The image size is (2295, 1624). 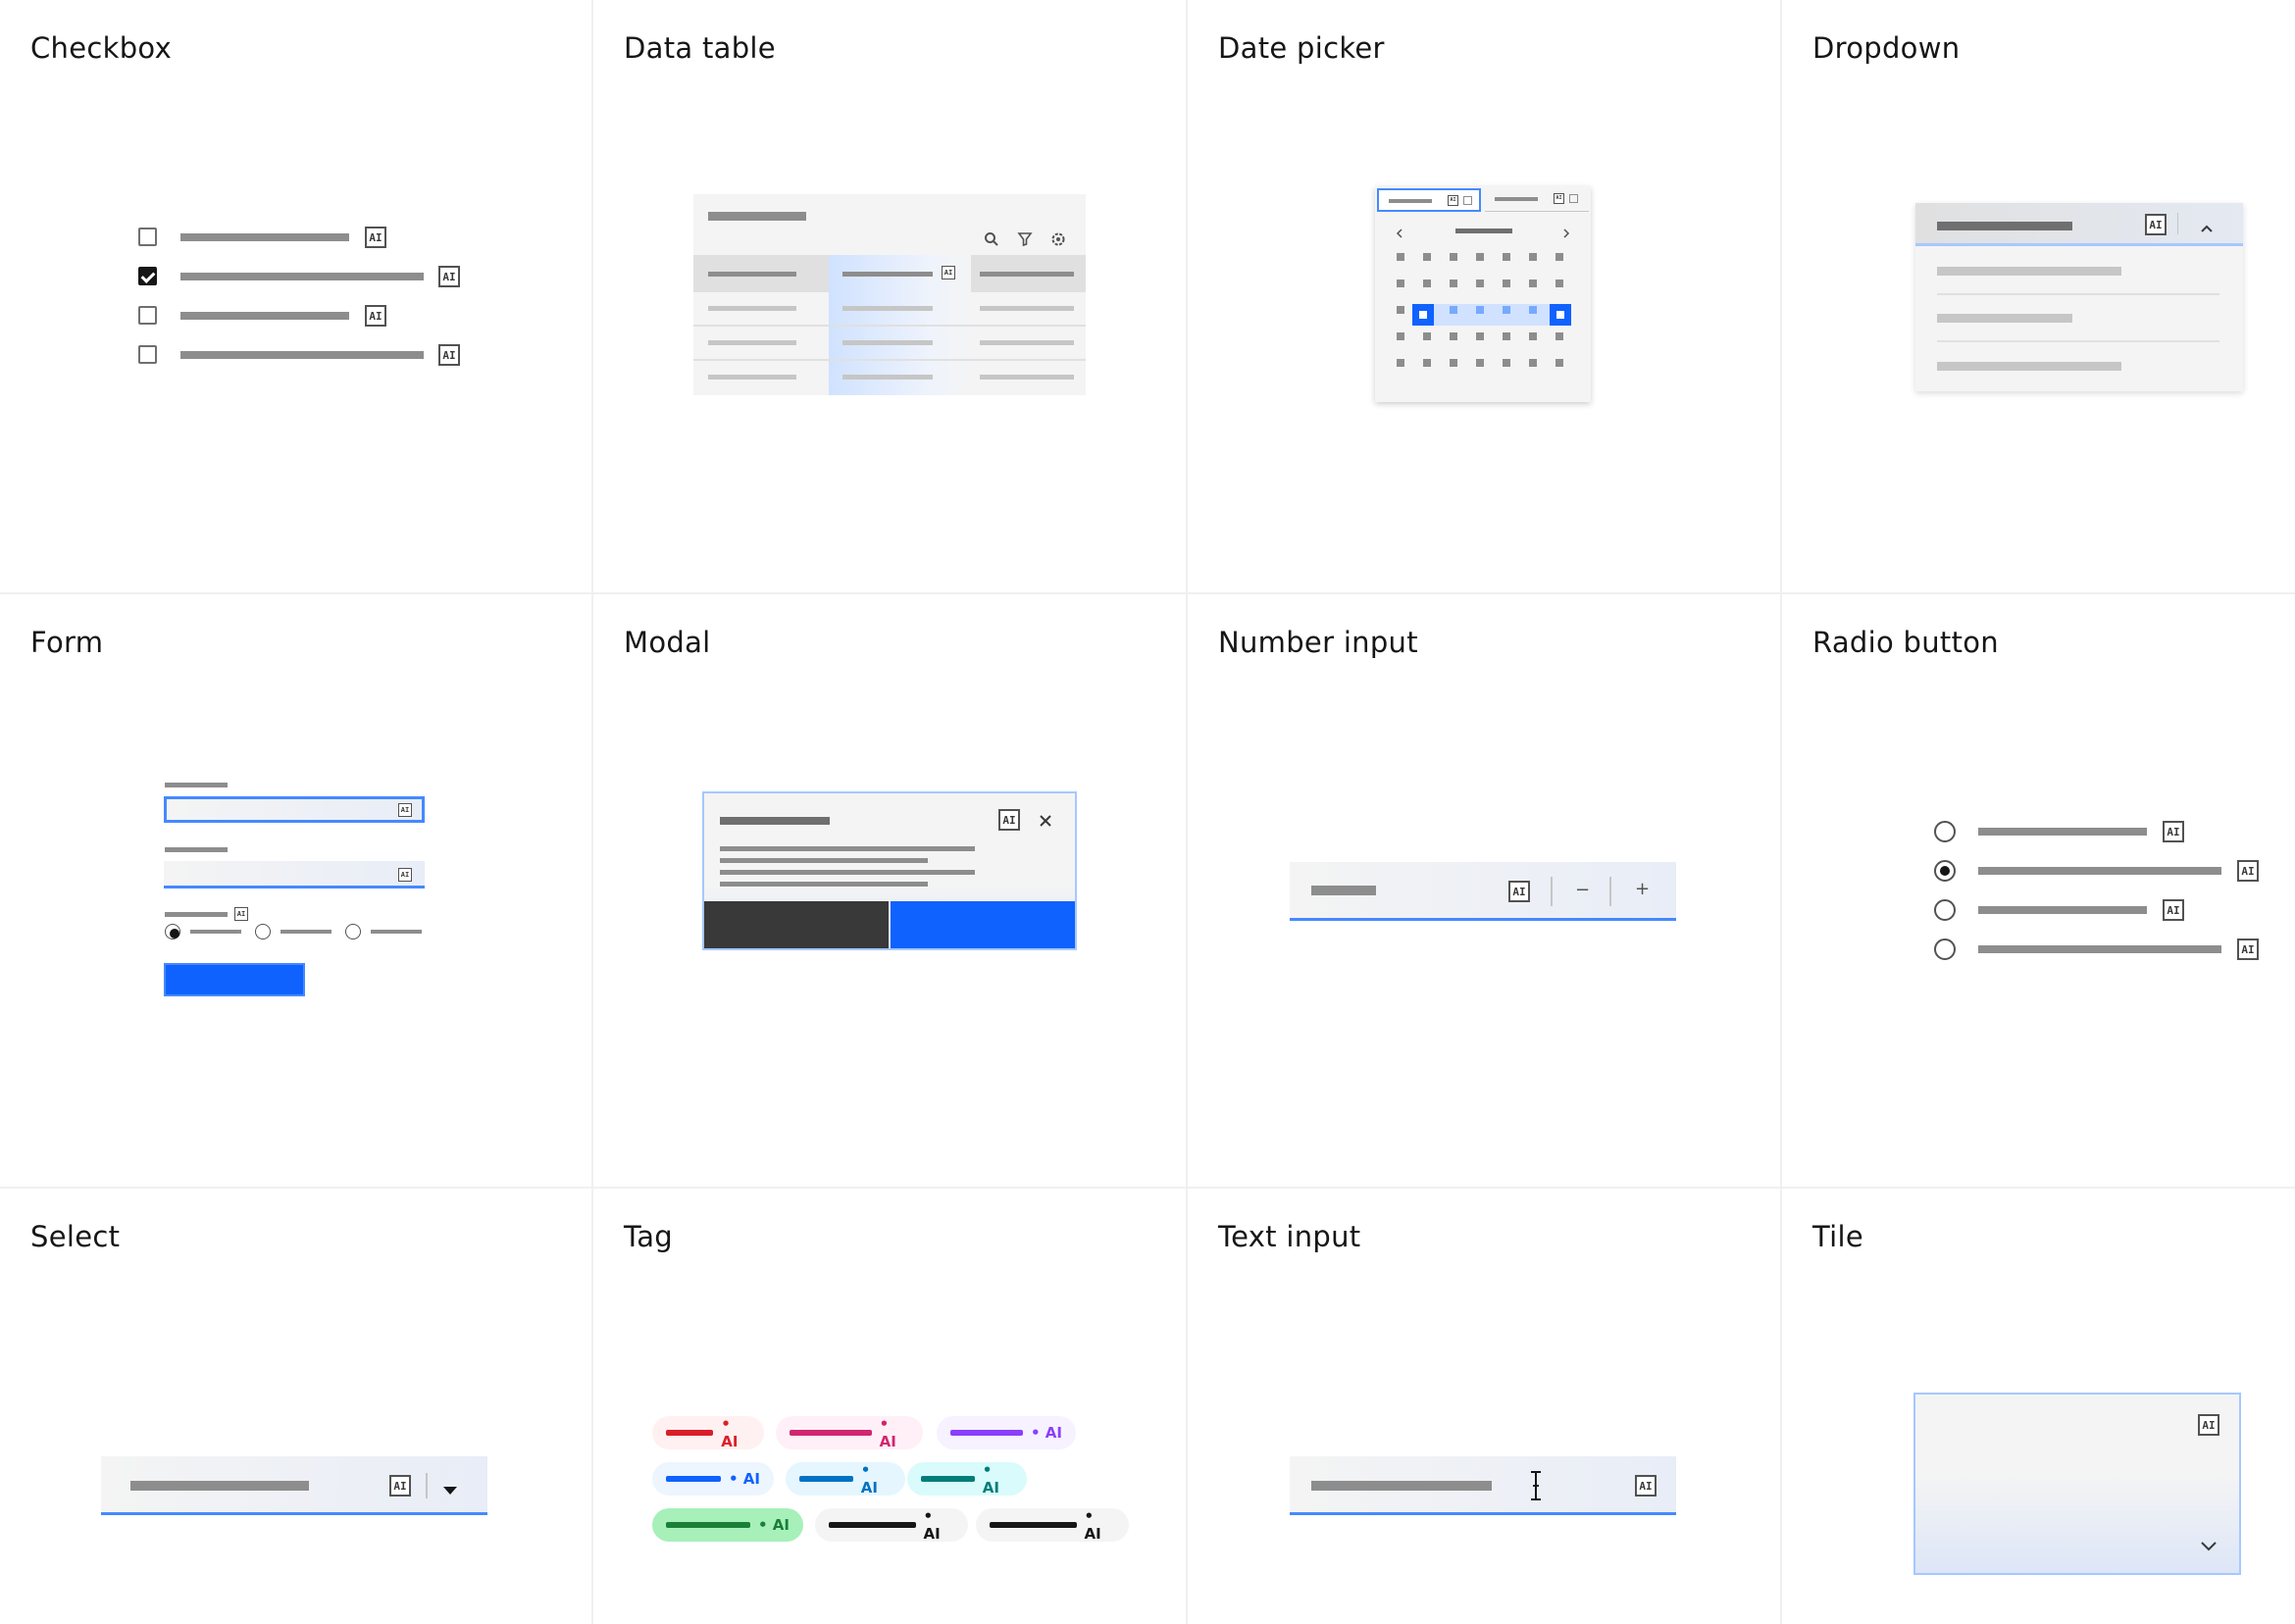 I want to click on select-field: AI, so click(x=294, y=1485).